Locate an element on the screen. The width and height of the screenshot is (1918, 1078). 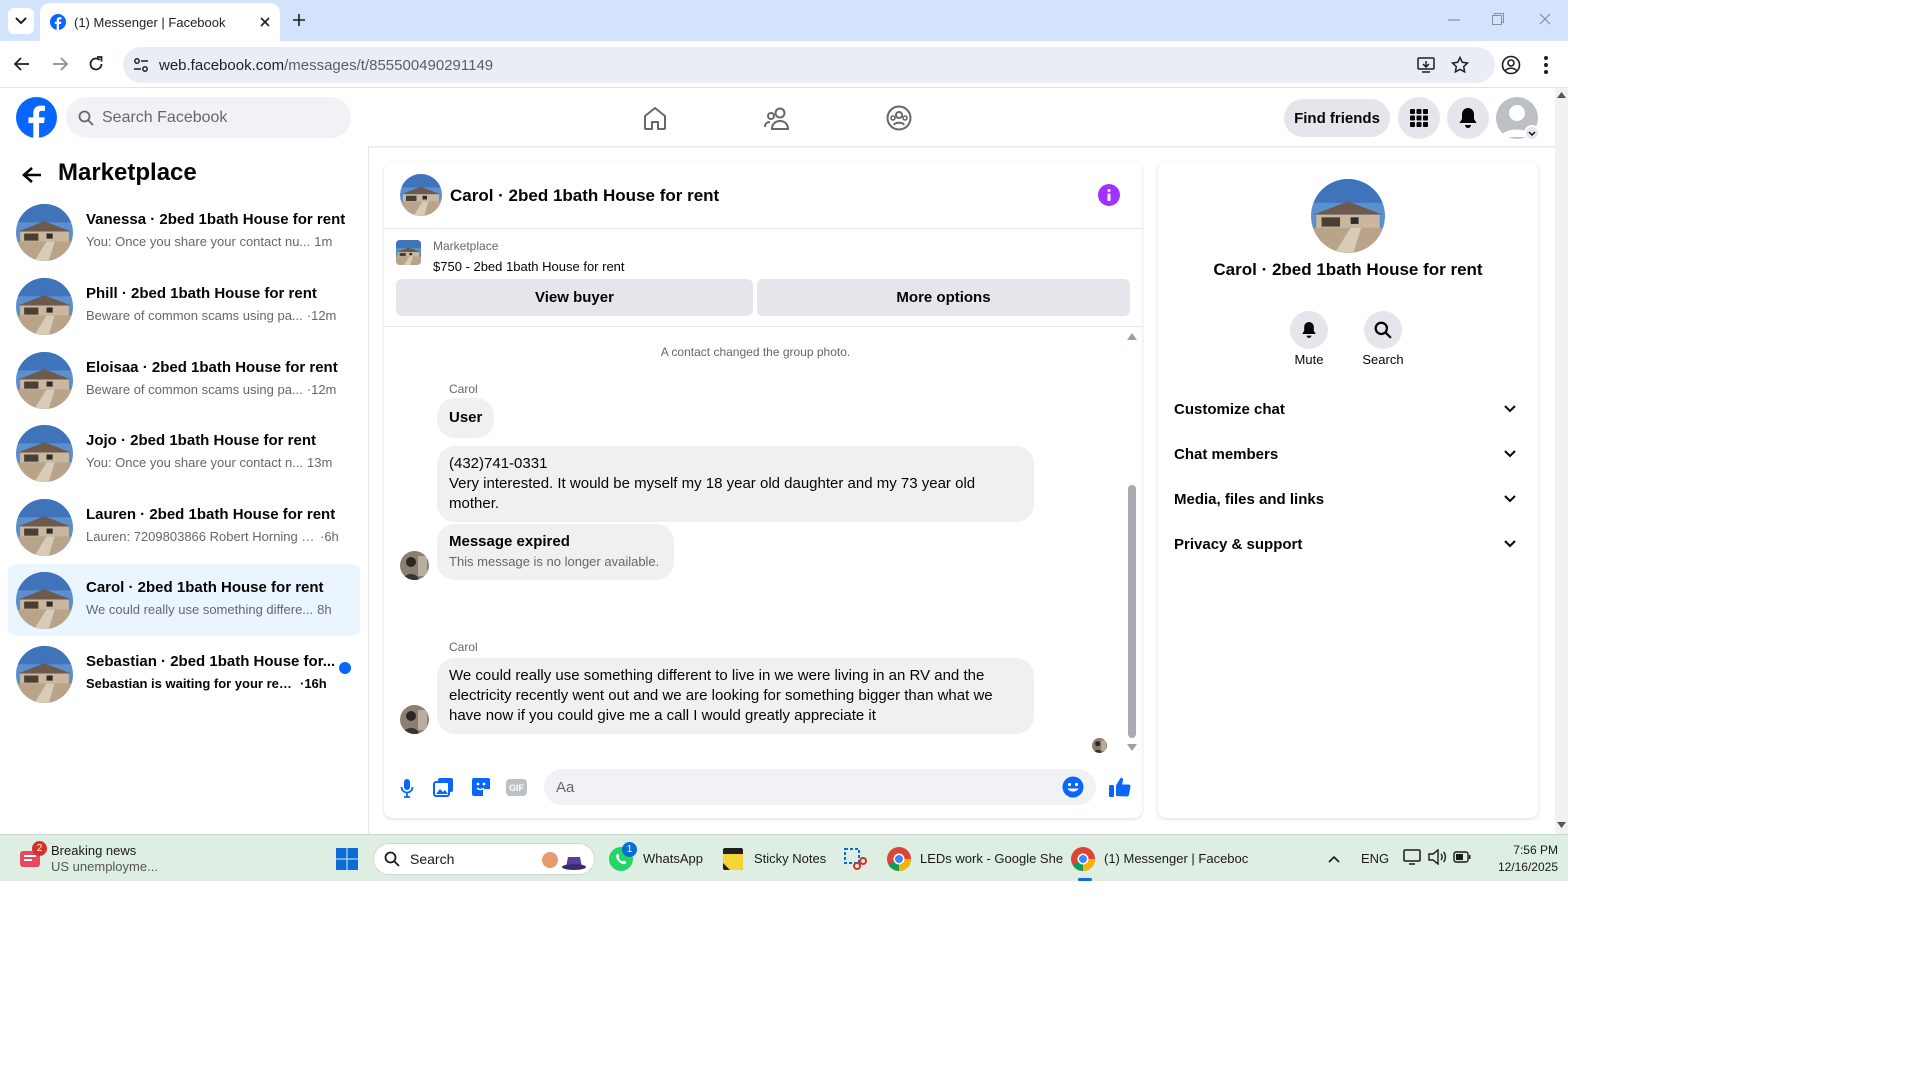
windows-start-icon is located at coordinates (347, 859).